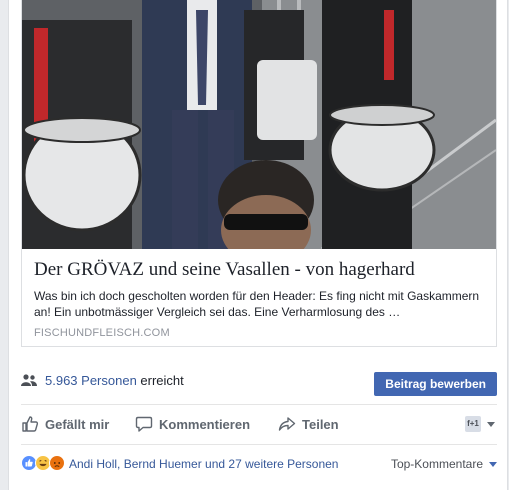  What do you see at coordinates (259, 382) in the screenshot?
I see `reach-row: 5.963 Personen erreicht Beitrag bewerben` at bounding box center [259, 382].